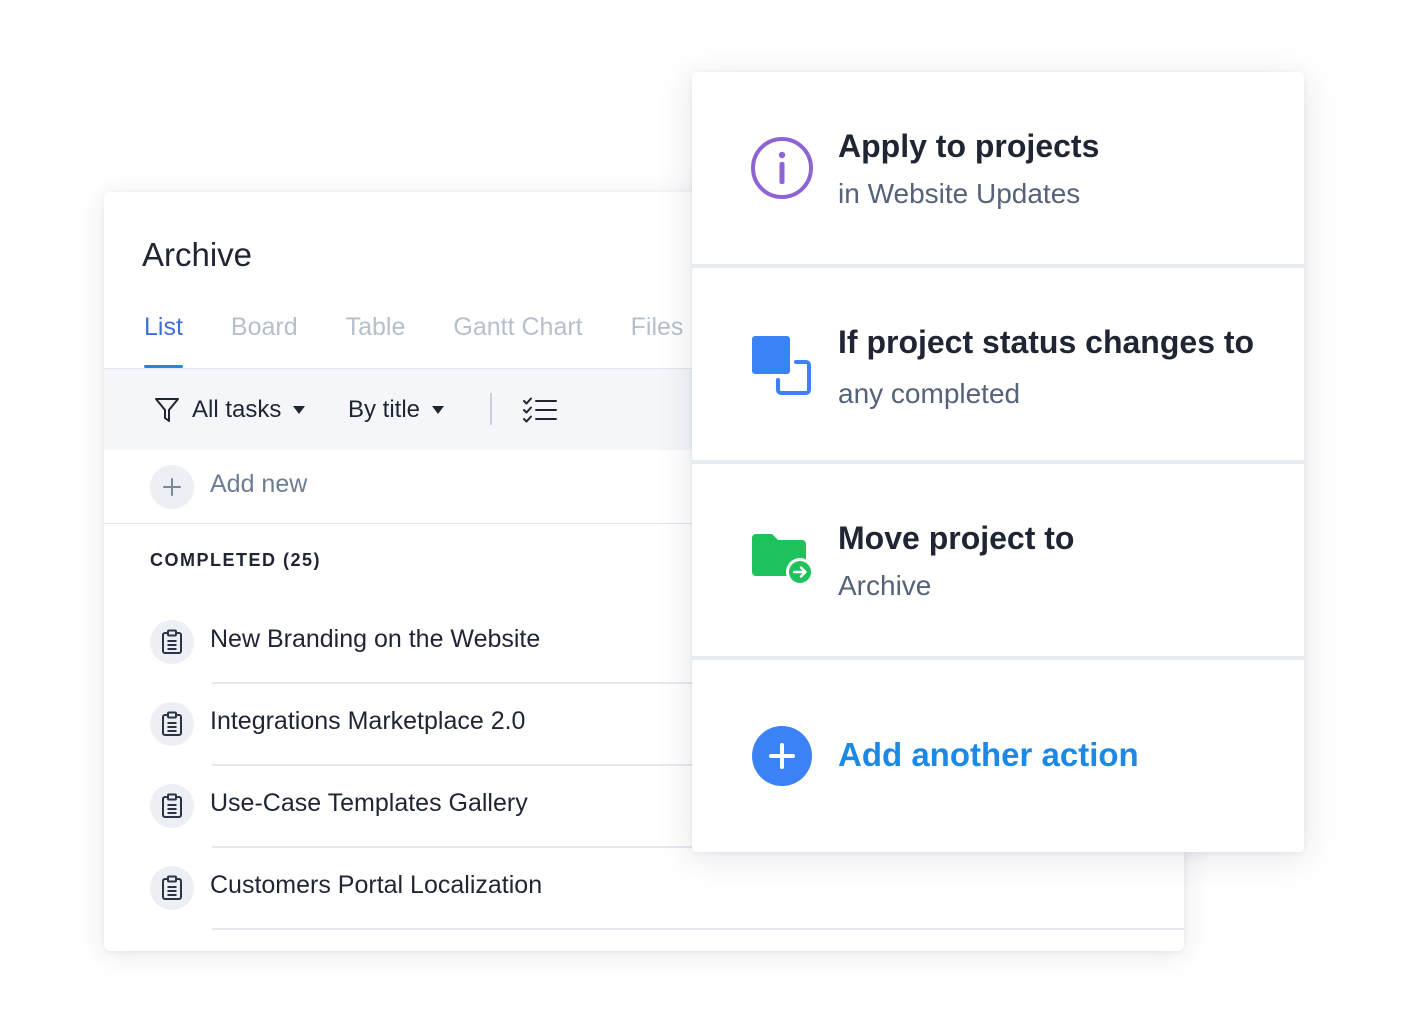  What do you see at coordinates (369, 803) in the screenshot?
I see `task-name: Use-Case Templates Gallery` at bounding box center [369, 803].